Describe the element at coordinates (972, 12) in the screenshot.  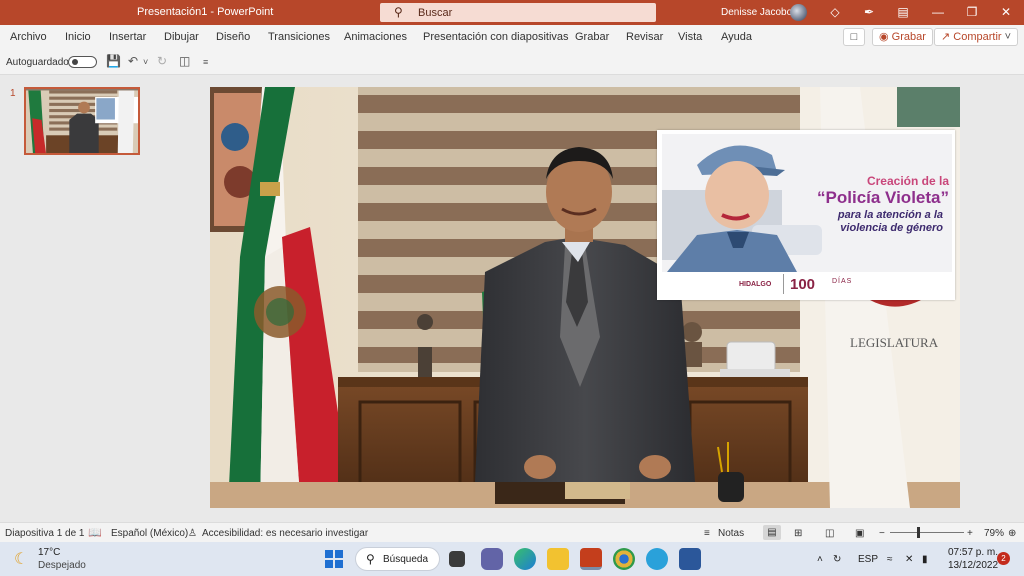
I see `restore-icon: ❐` at that location.